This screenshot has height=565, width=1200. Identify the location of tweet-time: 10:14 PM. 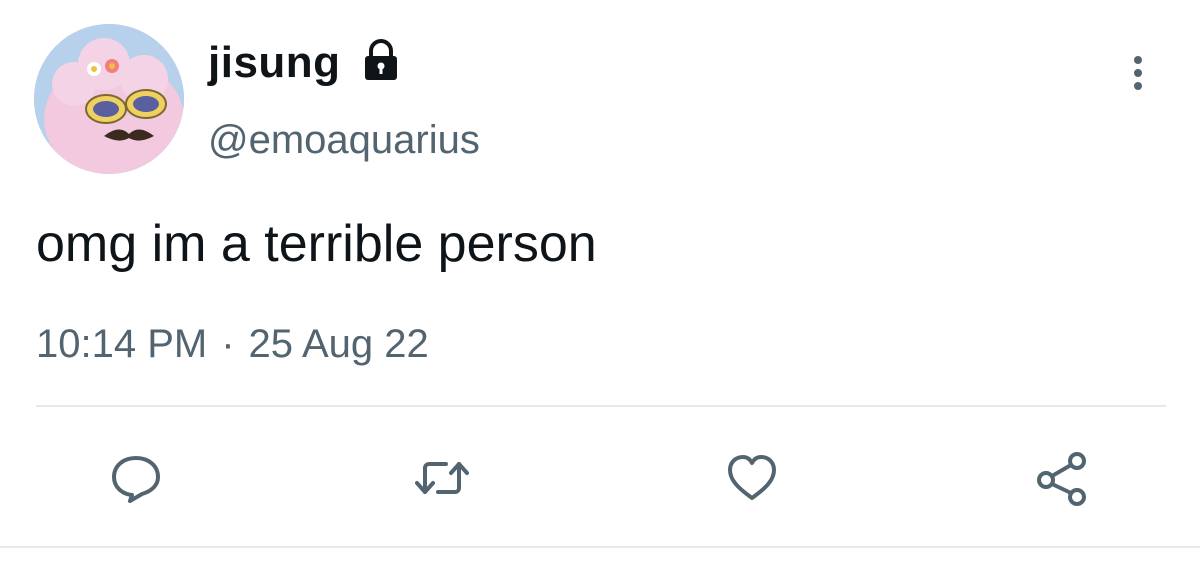
(121, 344).